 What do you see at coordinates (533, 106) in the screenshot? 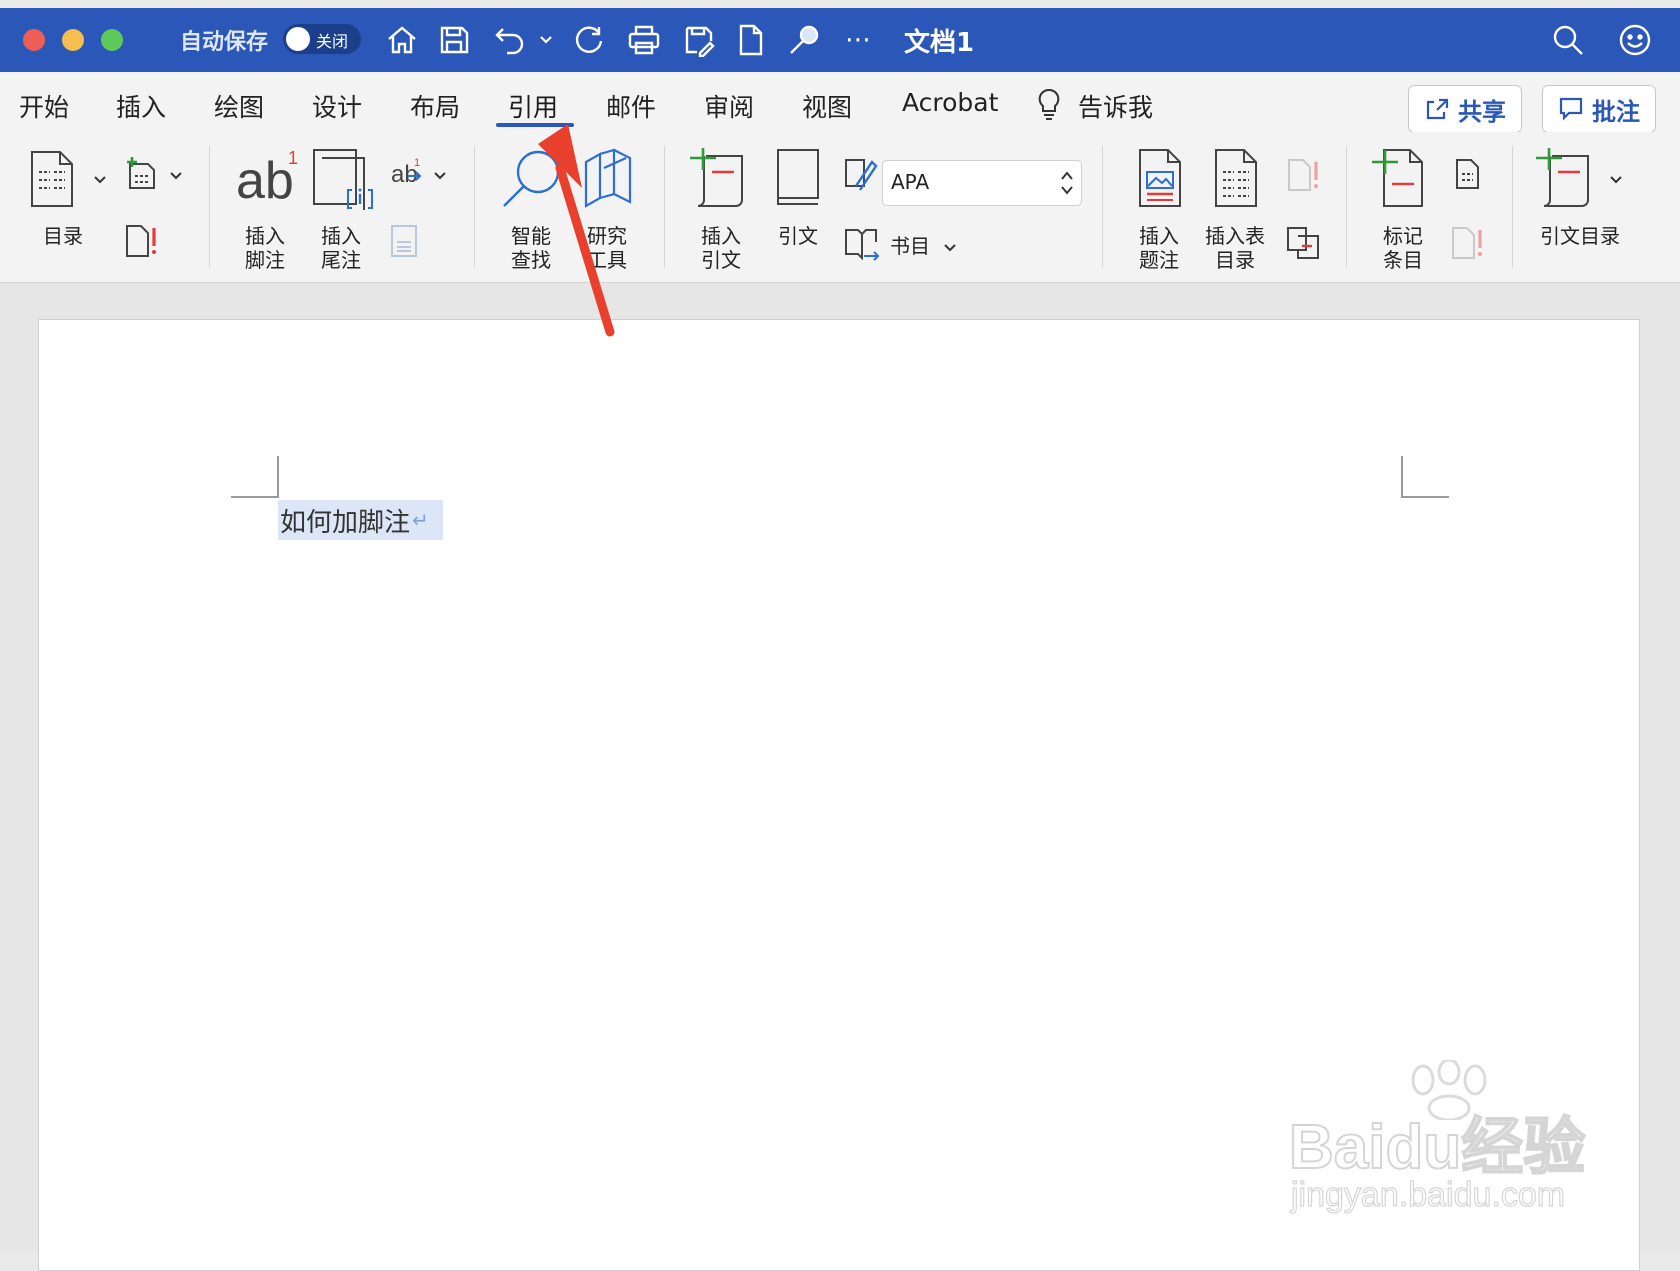
I see `tab-references: 引用` at bounding box center [533, 106].